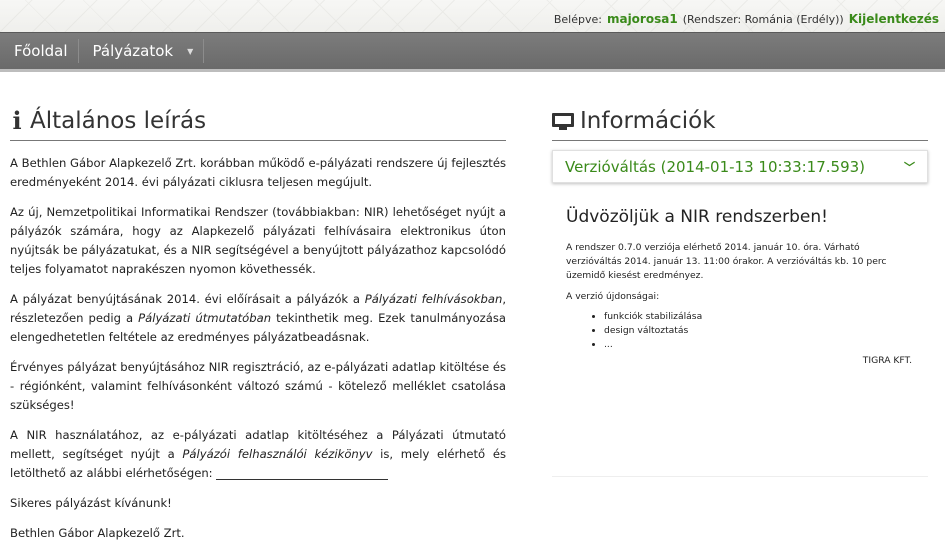  What do you see at coordinates (887, 360) in the screenshot?
I see `company-signature: TIGRA KFT.` at bounding box center [887, 360].